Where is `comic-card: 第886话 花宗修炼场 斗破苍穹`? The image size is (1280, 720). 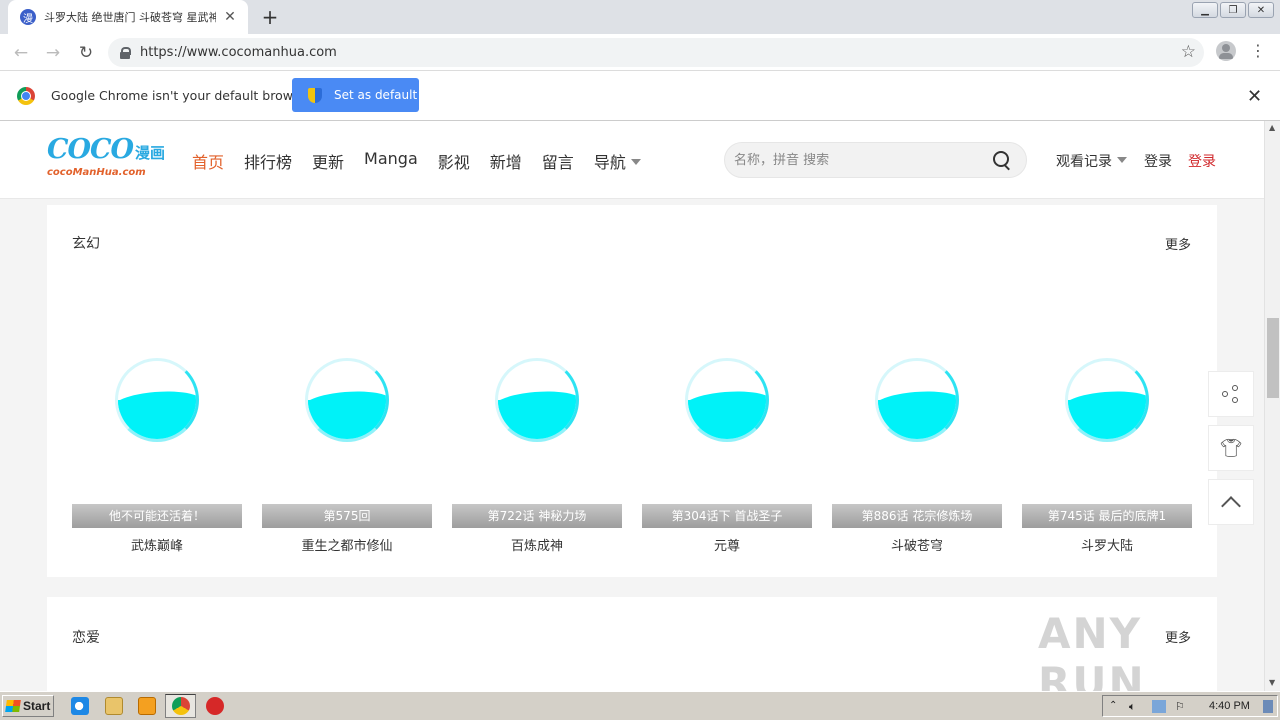
comic-card: 第886话 花宗修炼场 斗破苍穹 is located at coordinates (917, 455).